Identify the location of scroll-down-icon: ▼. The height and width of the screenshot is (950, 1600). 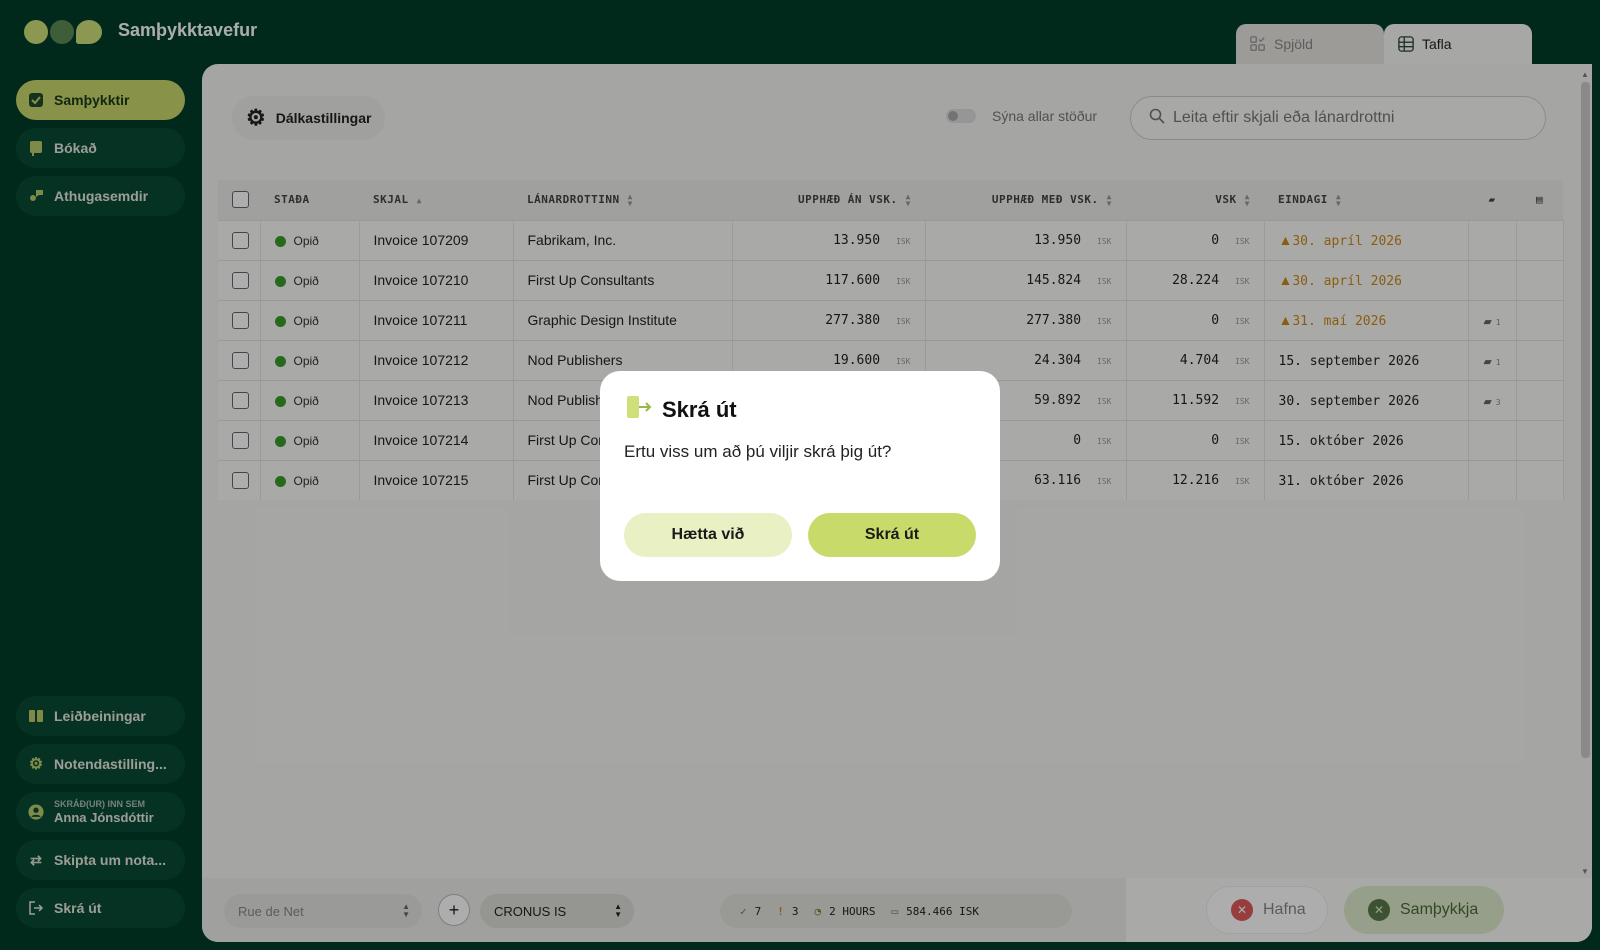
(1585, 871).